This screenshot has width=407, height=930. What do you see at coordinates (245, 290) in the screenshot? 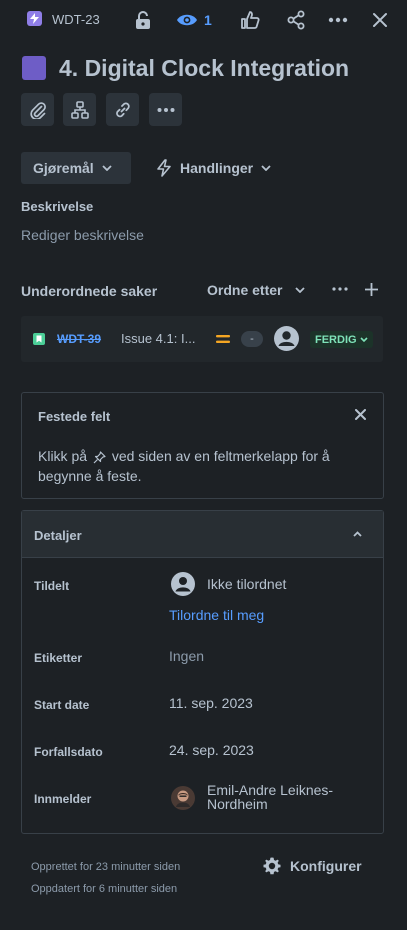
I see `sort-label: Ordne etter` at bounding box center [245, 290].